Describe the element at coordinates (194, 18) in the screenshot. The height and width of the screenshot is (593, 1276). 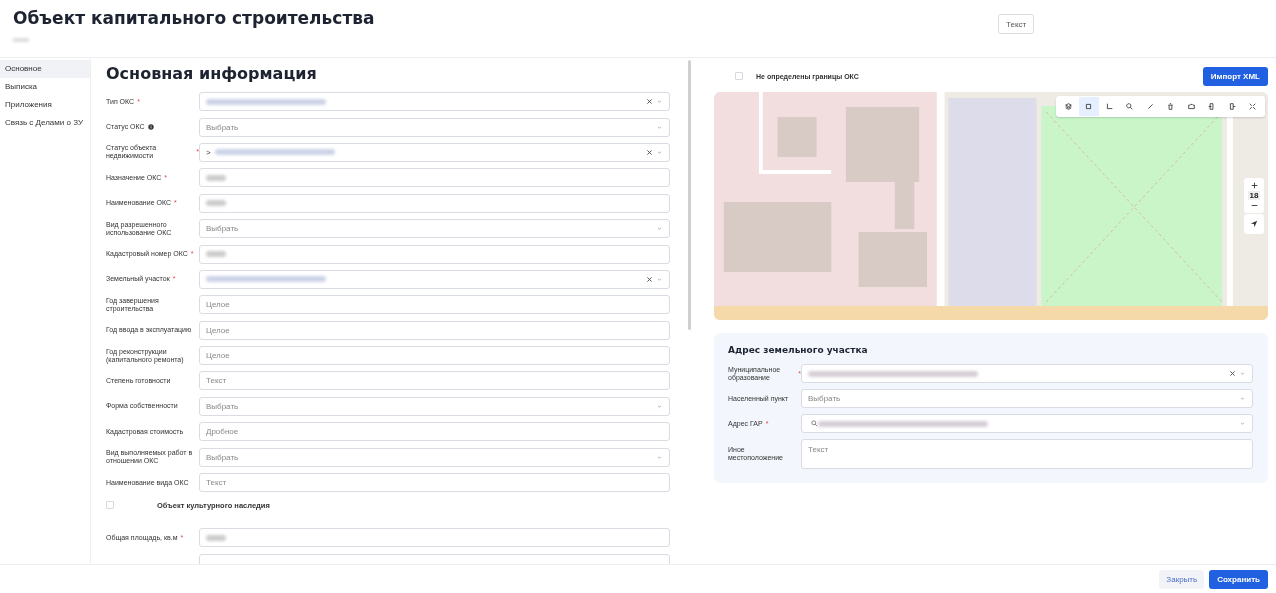
I see `page-title: Объект капитального строительства` at that location.